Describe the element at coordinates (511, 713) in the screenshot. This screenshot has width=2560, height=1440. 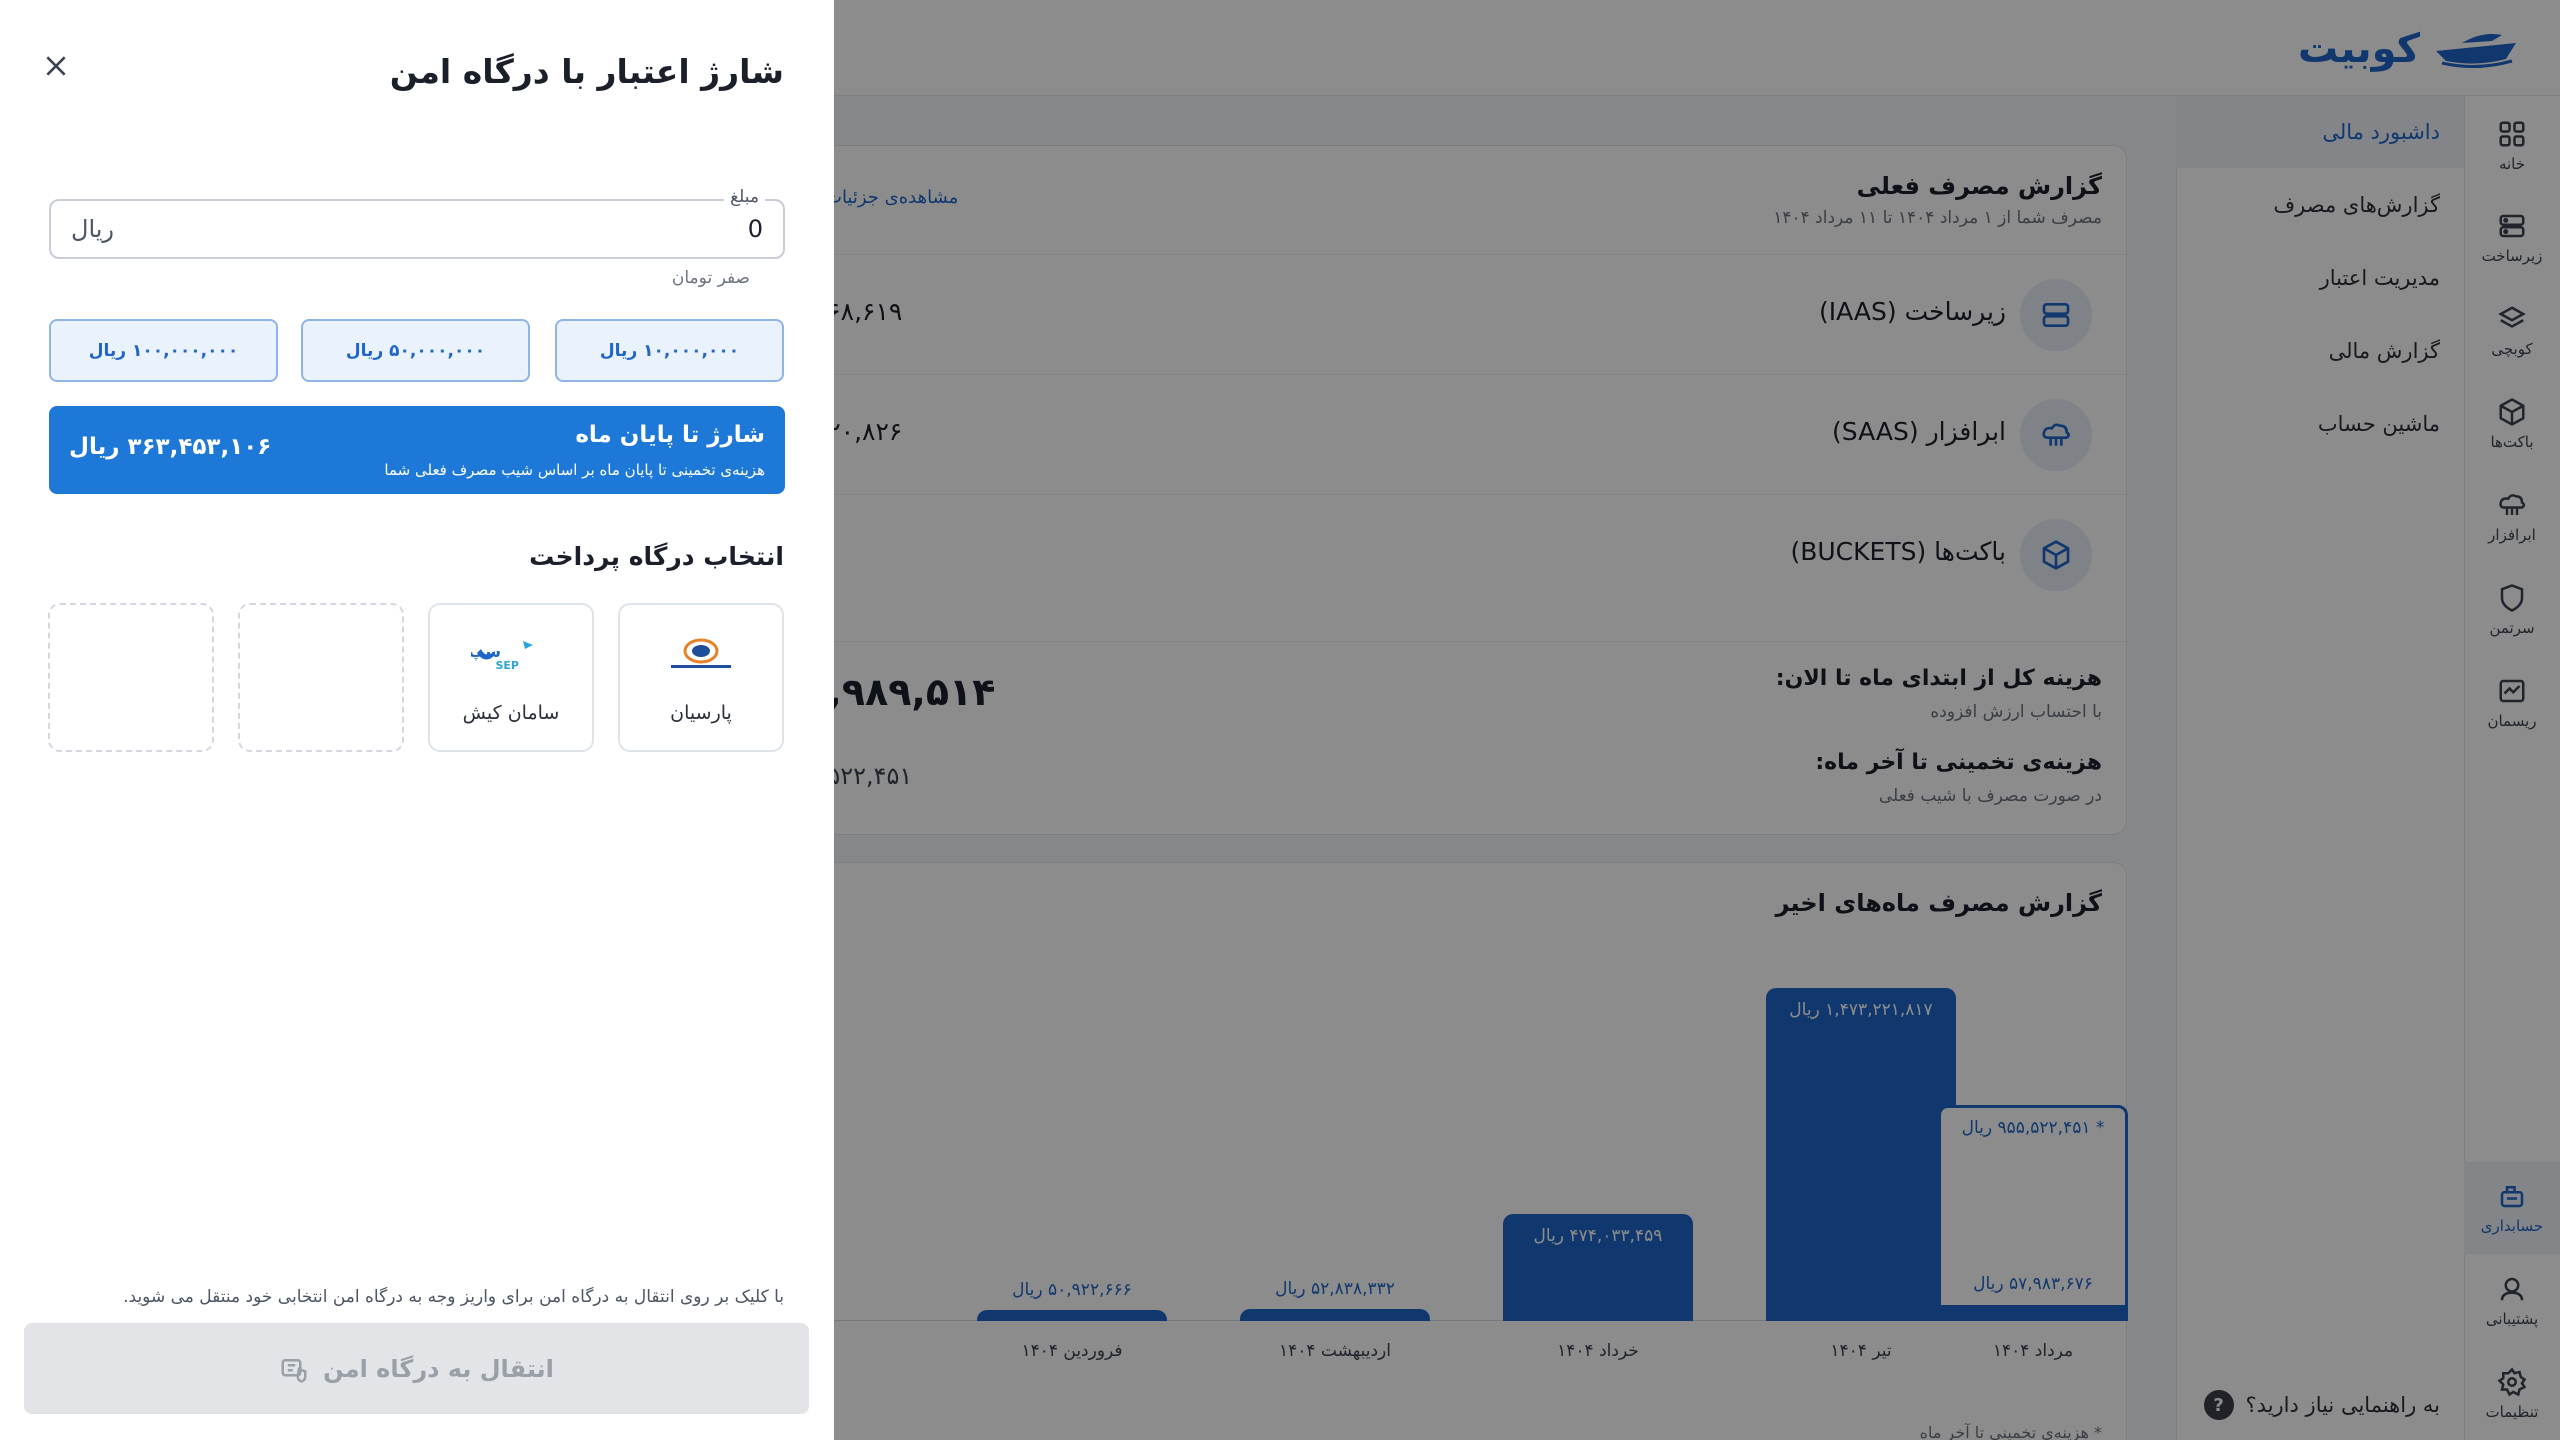
I see `gateway-name: سامان کیش` at that location.